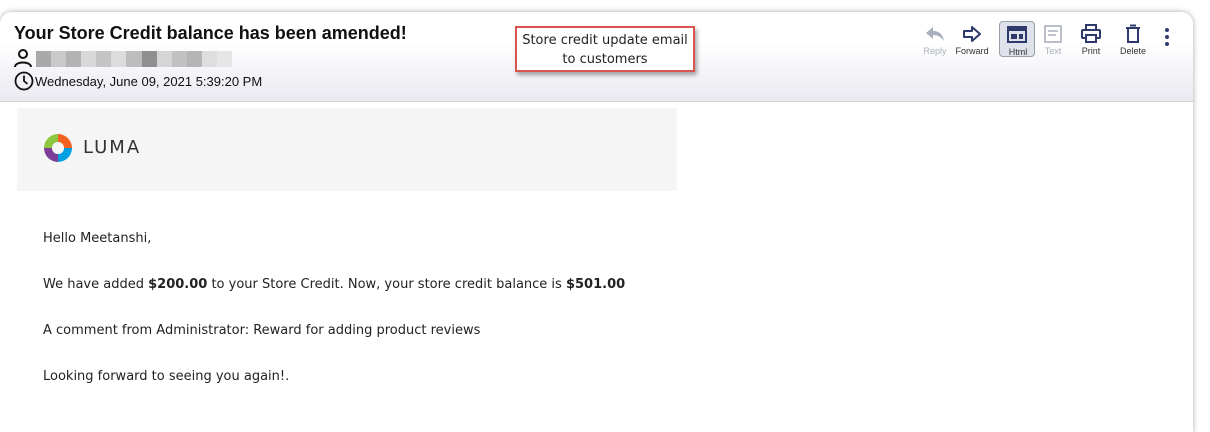  I want to click on credit-amount: $200.00, so click(178, 284).